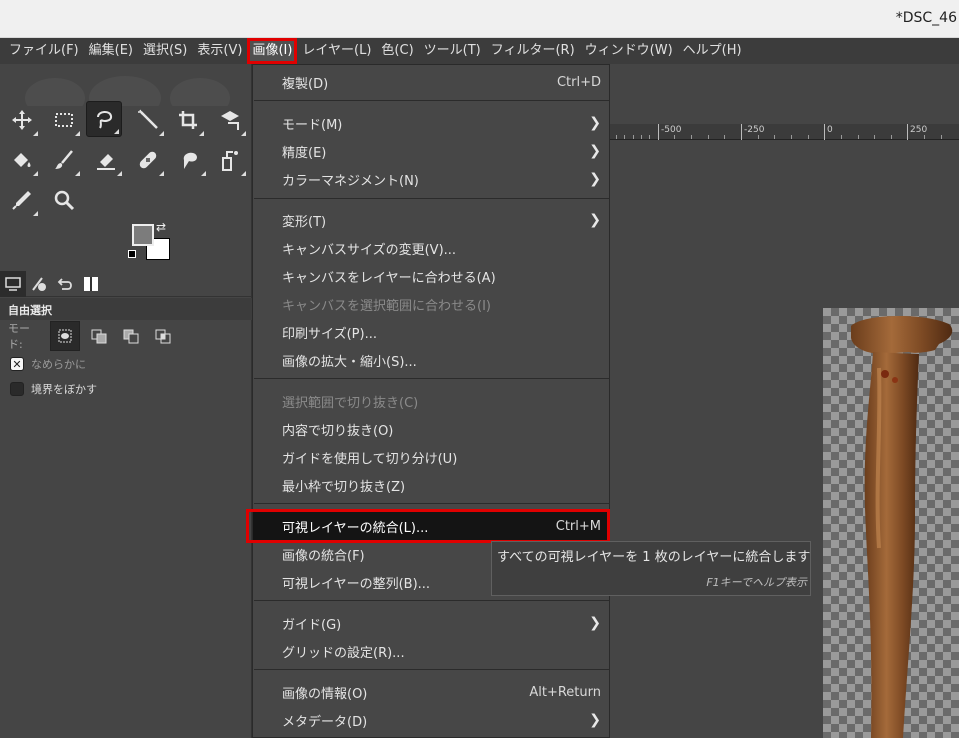 The height and width of the screenshot is (738, 959). I want to click on smudge-tool, so click(190, 160).